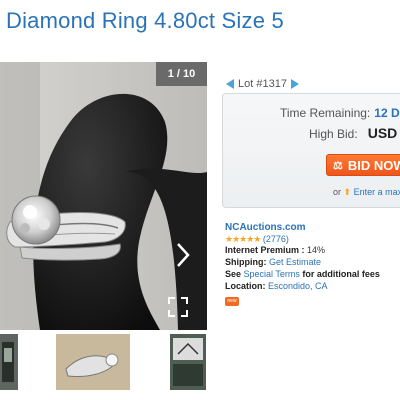 The height and width of the screenshot is (400, 400). What do you see at coordinates (179, 308) in the screenshot?
I see `expand-icon` at bounding box center [179, 308].